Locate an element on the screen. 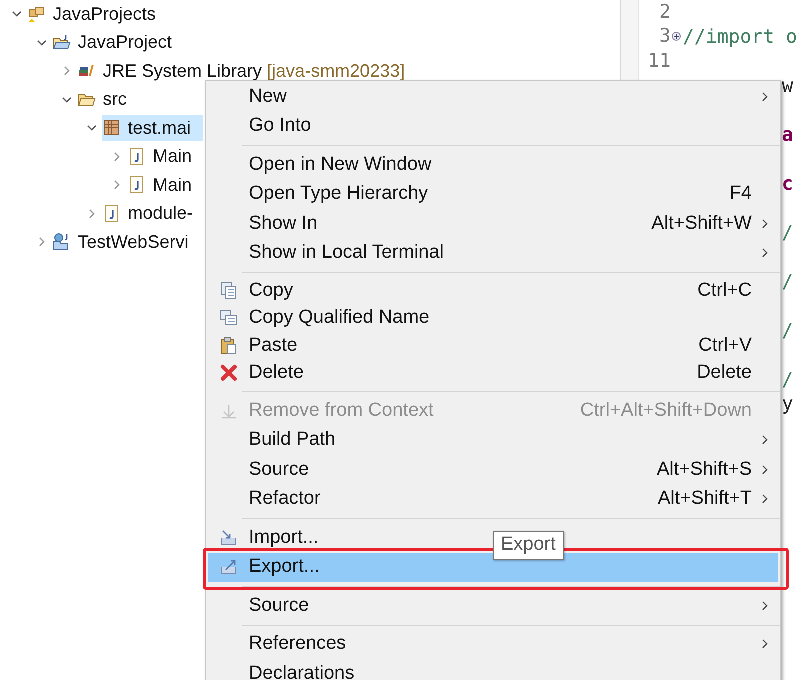 The width and height of the screenshot is (805, 680). tree-item-label: test.mai is located at coordinates (160, 128).